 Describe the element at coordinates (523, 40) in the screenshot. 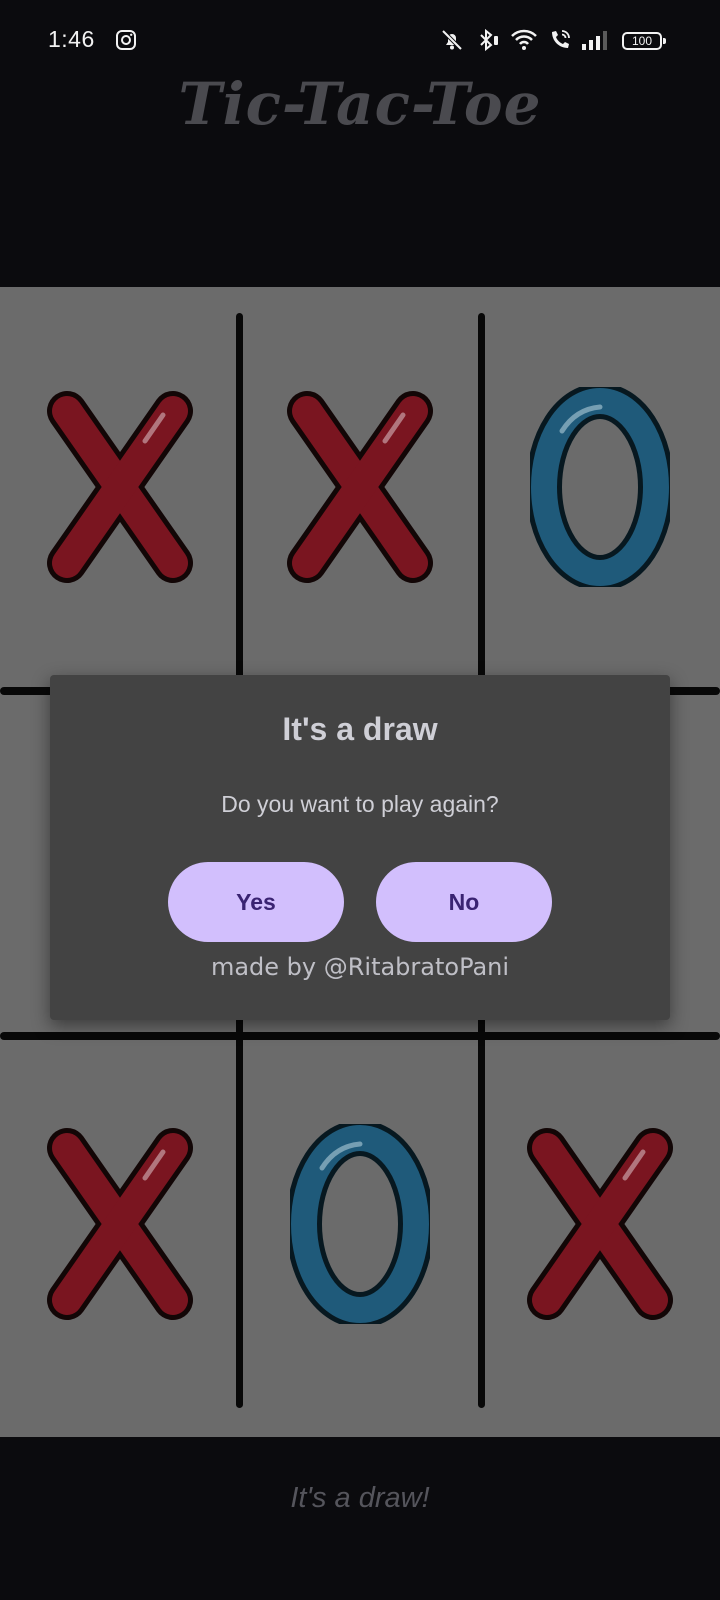

I see `wifi-icon` at that location.